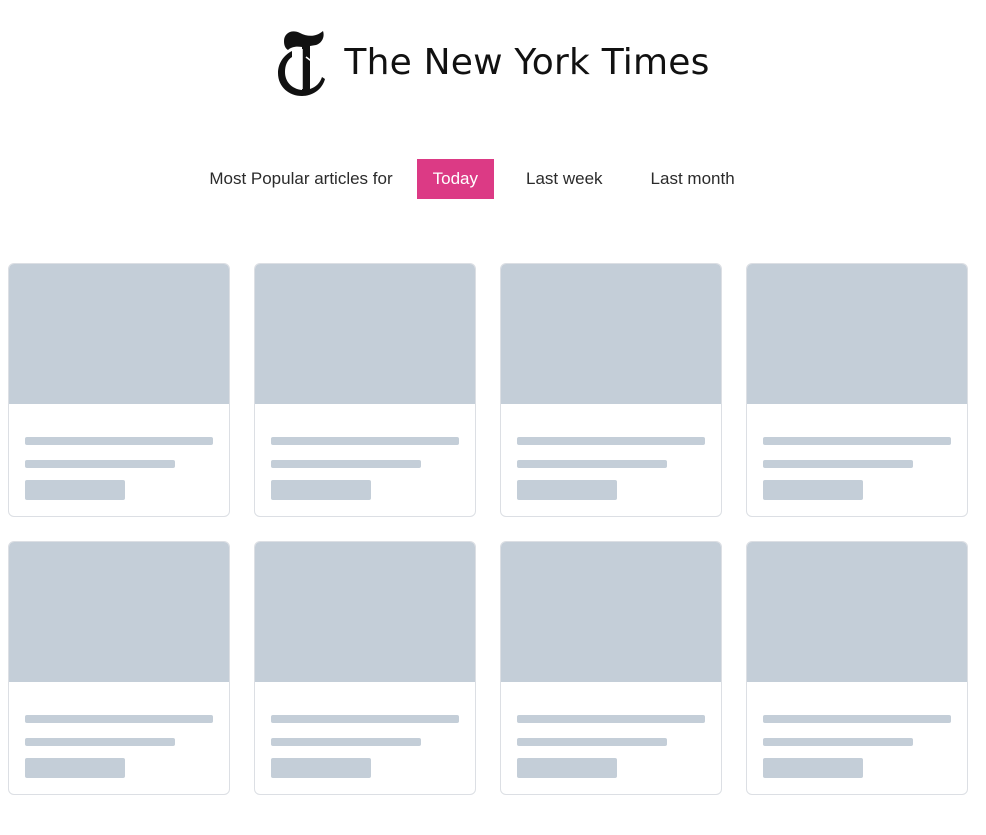  I want to click on filter-last-month-button: Last month, so click(693, 179).